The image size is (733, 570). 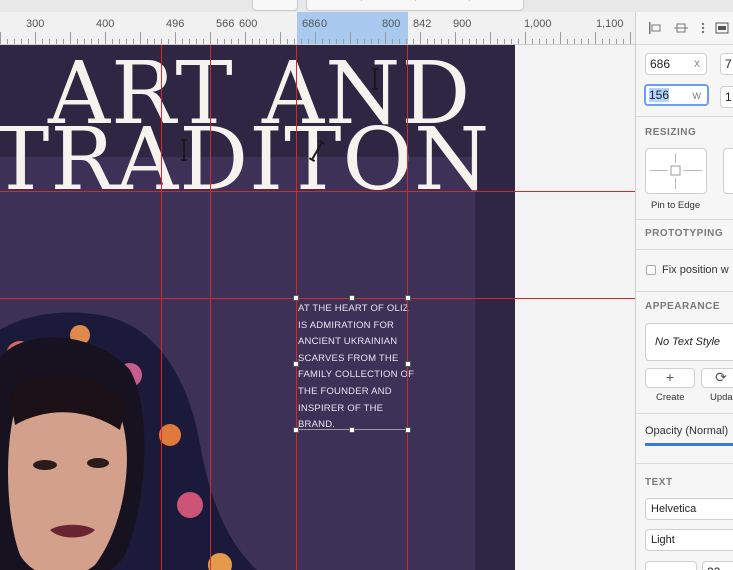 I want to click on resizing-header: RESIZING, so click(x=671, y=132).